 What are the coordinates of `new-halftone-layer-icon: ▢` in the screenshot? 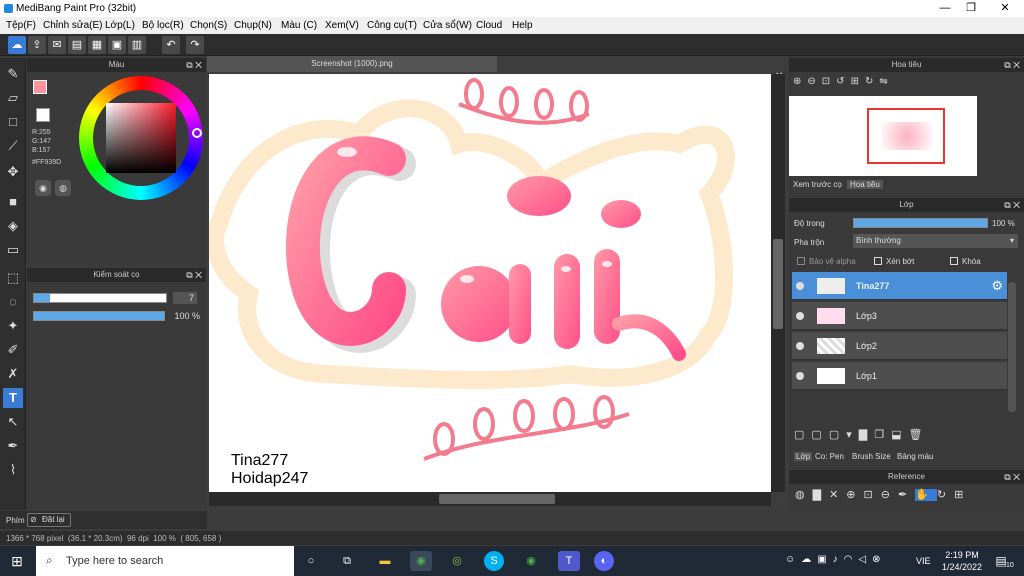 It's located at (819, 435).